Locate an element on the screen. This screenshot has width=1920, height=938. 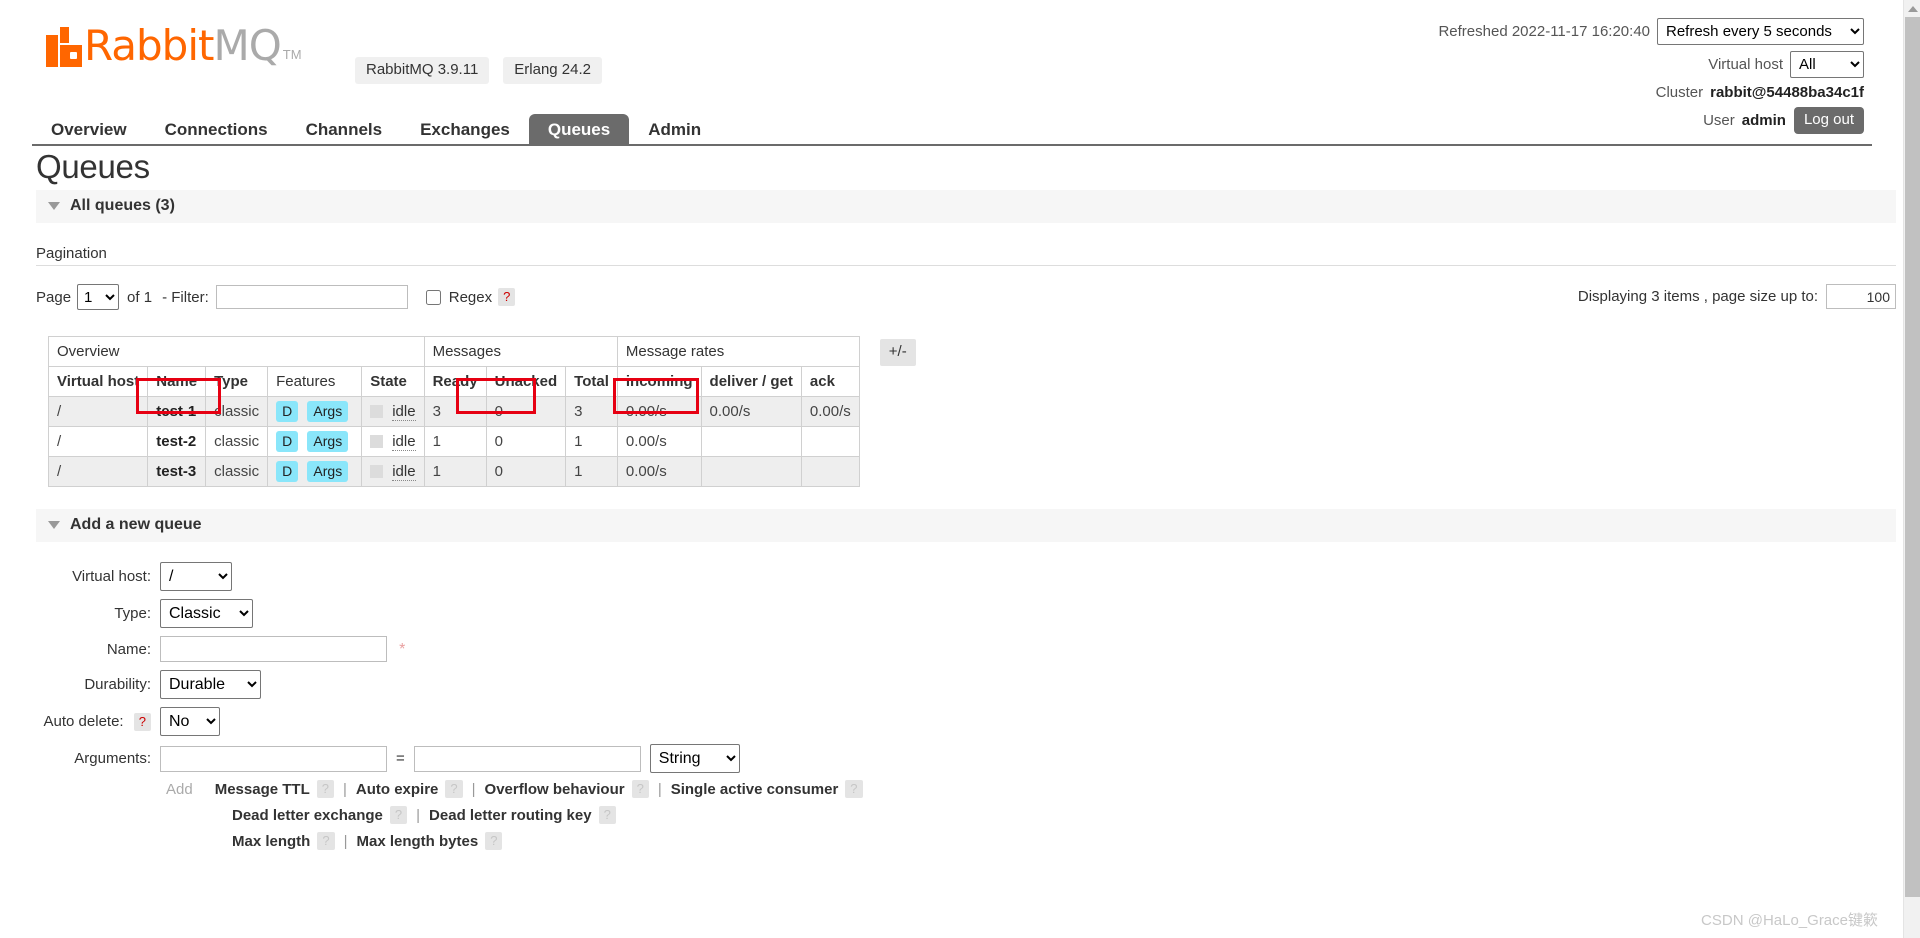
dead-letter-routing-key-help-icon: ? is located at coordinates (607, 815).